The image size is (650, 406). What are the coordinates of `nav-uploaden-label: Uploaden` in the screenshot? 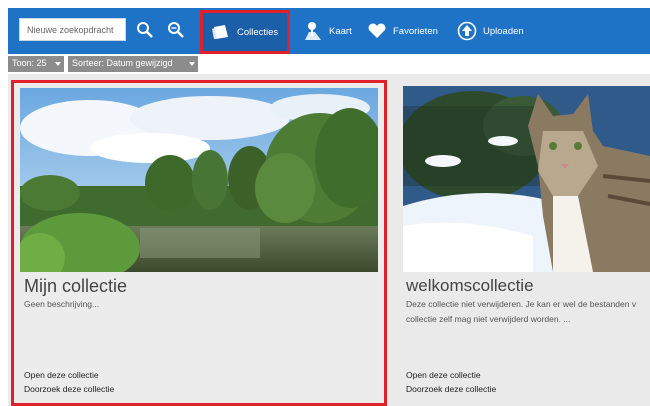 It's located at (503, 31).